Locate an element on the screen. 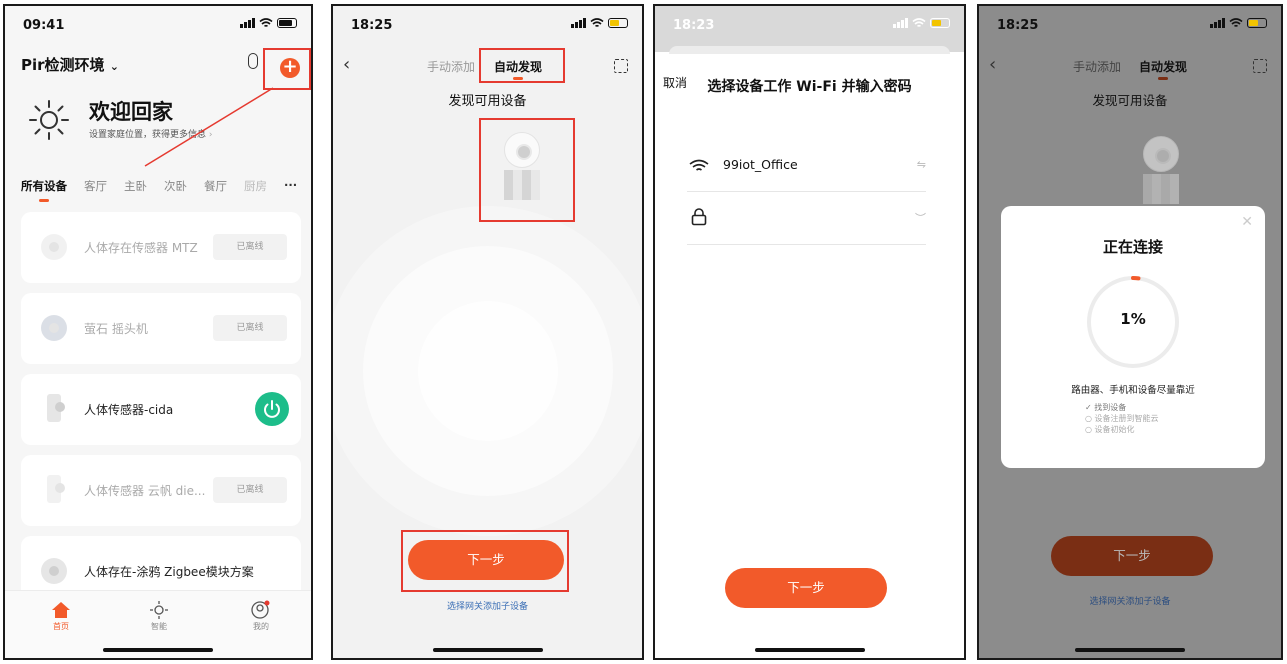 The width and height of the screenshot is (1287, 664). house-icon is located at coordinates (61, 610).